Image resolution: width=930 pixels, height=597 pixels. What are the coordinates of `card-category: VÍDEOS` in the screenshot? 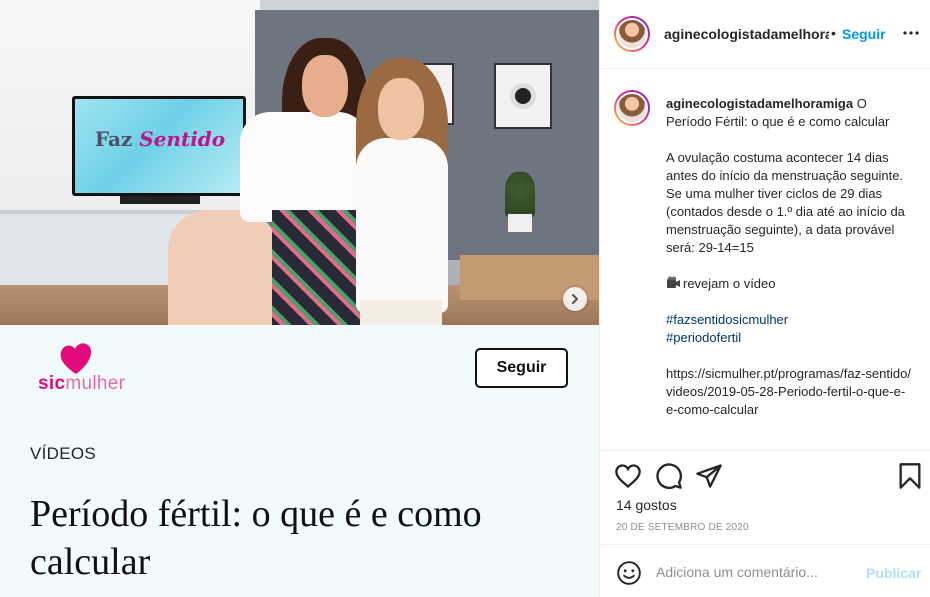 It's located at (63, 453).